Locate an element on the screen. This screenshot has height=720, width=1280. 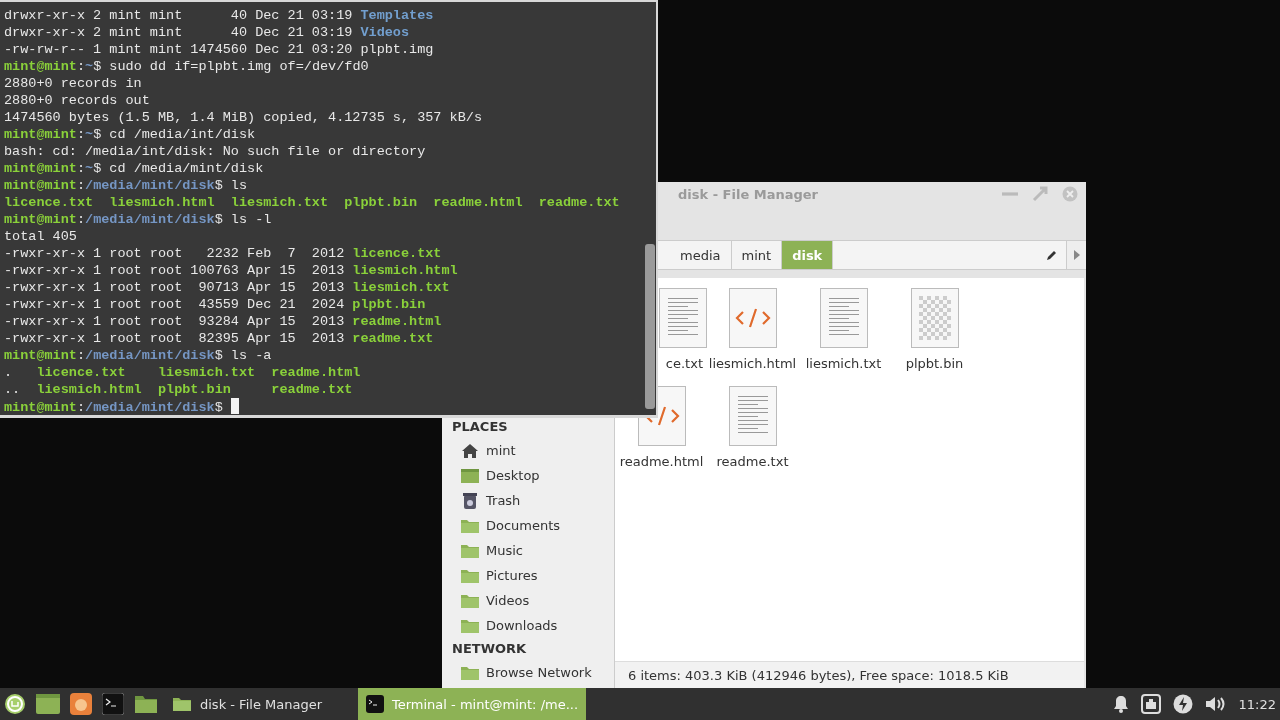
volume-icon is located at coordinates (1215, 704).